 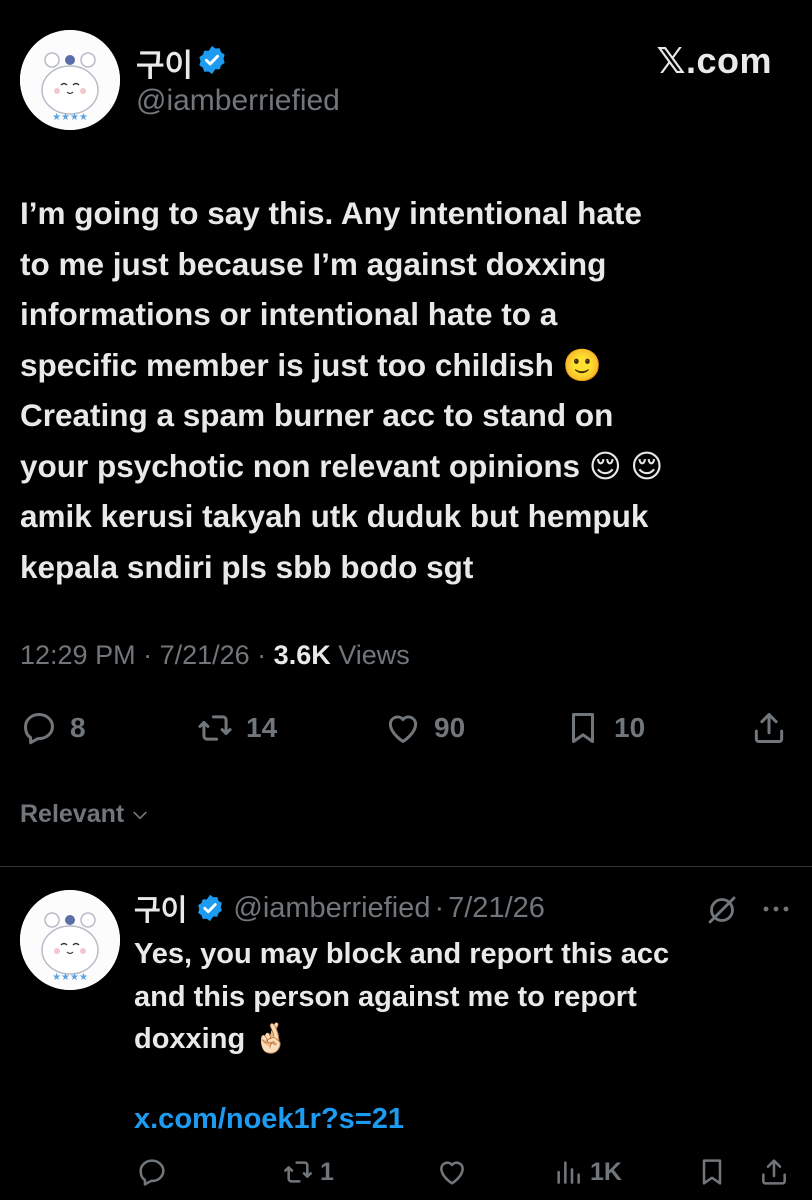 What do you see at coordinates (160, 908) in the screenshot?
I see `reply-display-name: 구이` at bounding box center [160, 908].